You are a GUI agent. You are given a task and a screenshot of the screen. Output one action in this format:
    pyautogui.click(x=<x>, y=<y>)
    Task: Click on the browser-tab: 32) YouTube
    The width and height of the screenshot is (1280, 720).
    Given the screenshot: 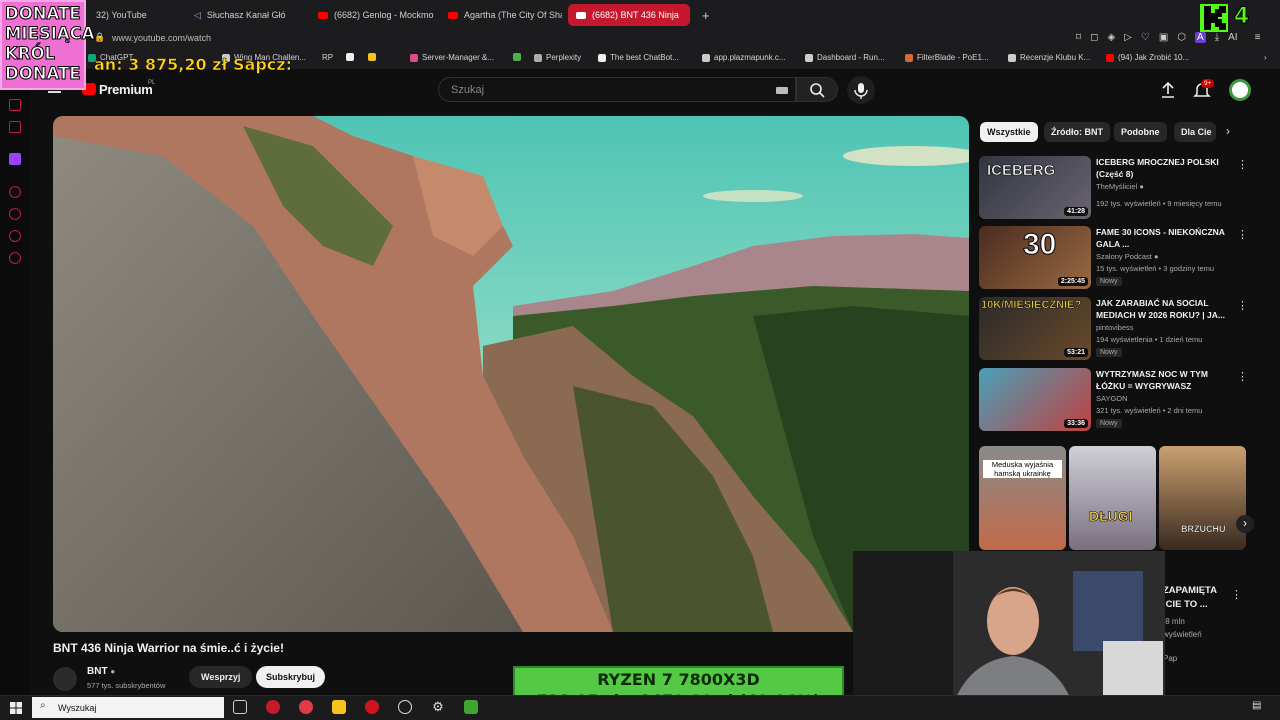 What is the action you would take?
    pyautogui.click(x=136, y=15)
    